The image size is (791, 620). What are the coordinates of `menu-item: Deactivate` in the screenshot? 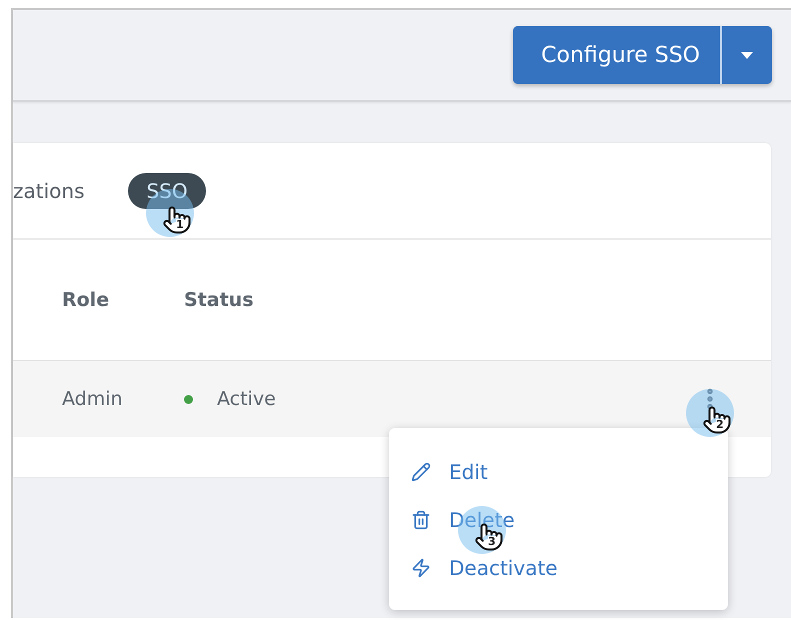 It's located at (473, 568).